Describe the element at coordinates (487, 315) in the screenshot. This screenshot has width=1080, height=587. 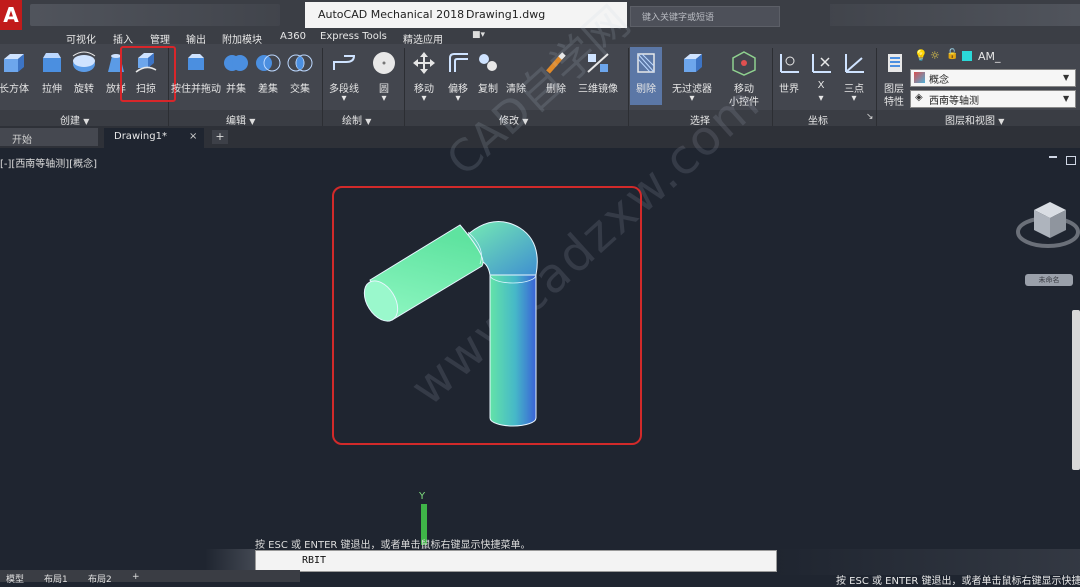
I see `model-highlight-frame` at that location.